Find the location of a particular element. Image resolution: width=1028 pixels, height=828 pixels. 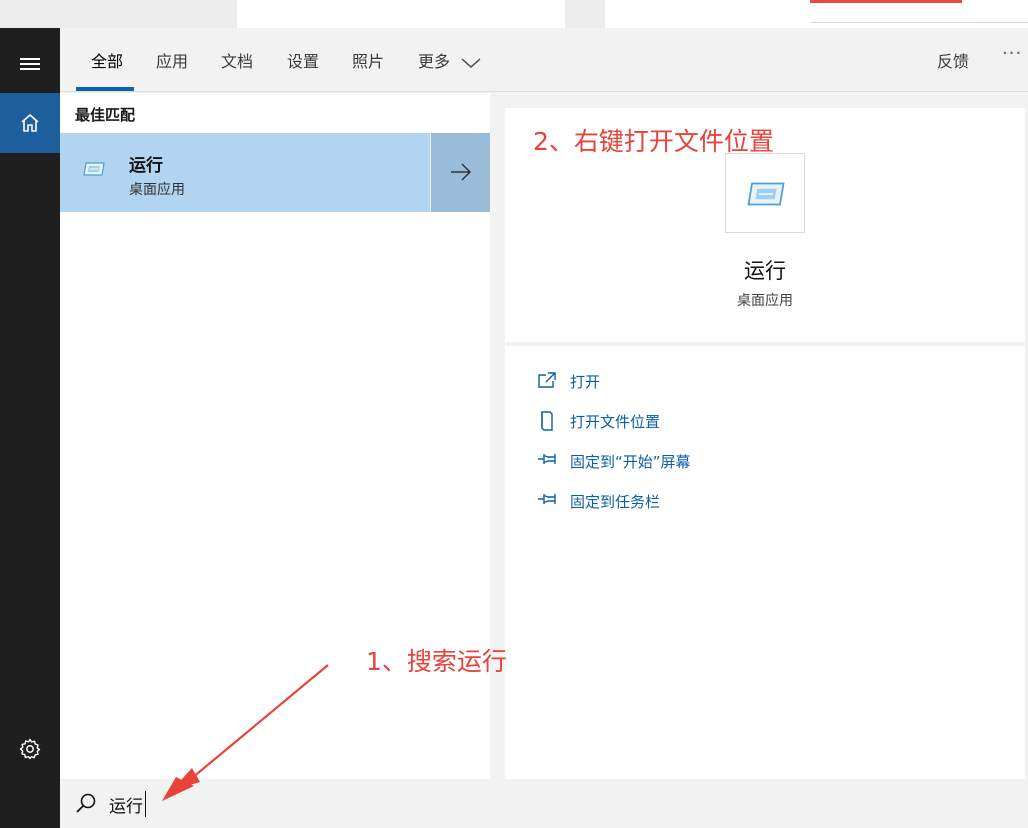

background-divider is located at coordinates (919, 22).